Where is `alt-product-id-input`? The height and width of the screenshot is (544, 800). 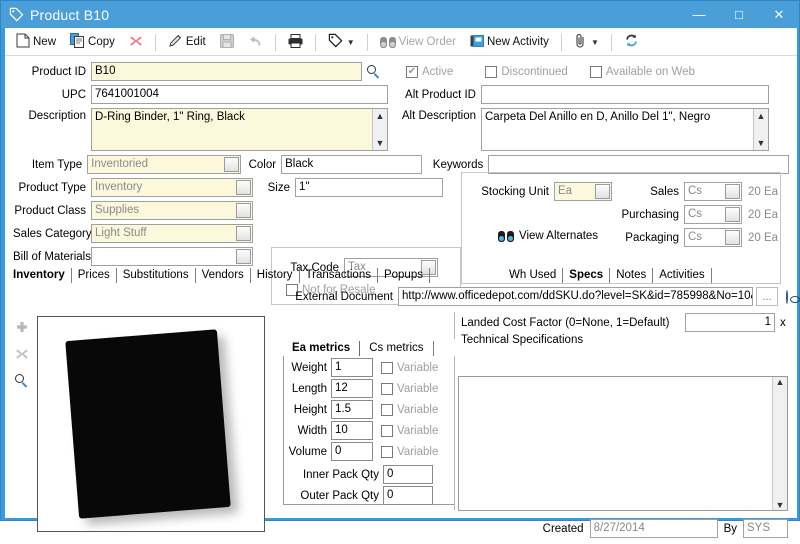
alt-product-id-input is located at coordinates (625, 94).